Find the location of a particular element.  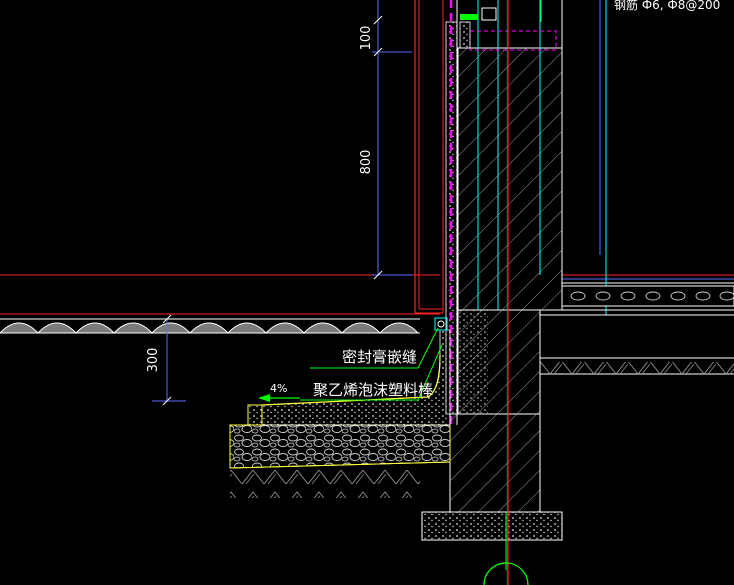

dim-label-100: 100 is located at coordinates (366, 38).